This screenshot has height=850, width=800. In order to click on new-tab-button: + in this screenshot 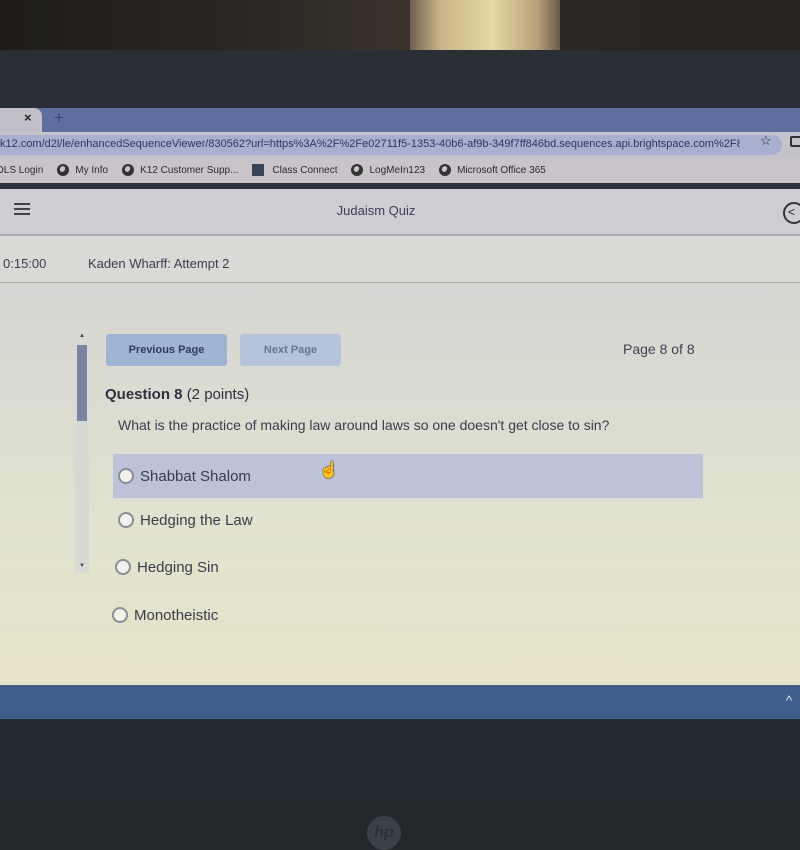, I will do `click(59, 118)`.